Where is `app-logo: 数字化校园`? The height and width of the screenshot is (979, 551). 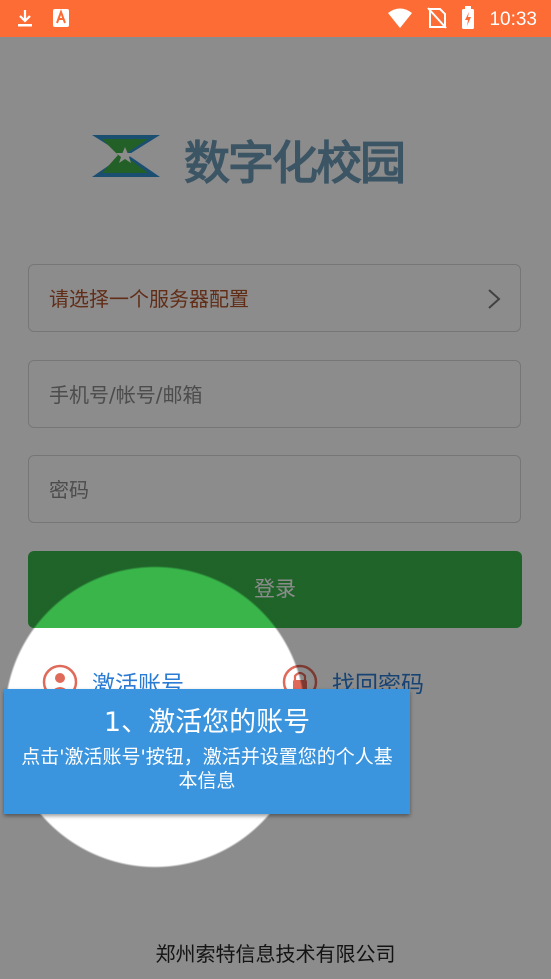
app-logo: 数字化校园 is located at coordinates (276, 157).